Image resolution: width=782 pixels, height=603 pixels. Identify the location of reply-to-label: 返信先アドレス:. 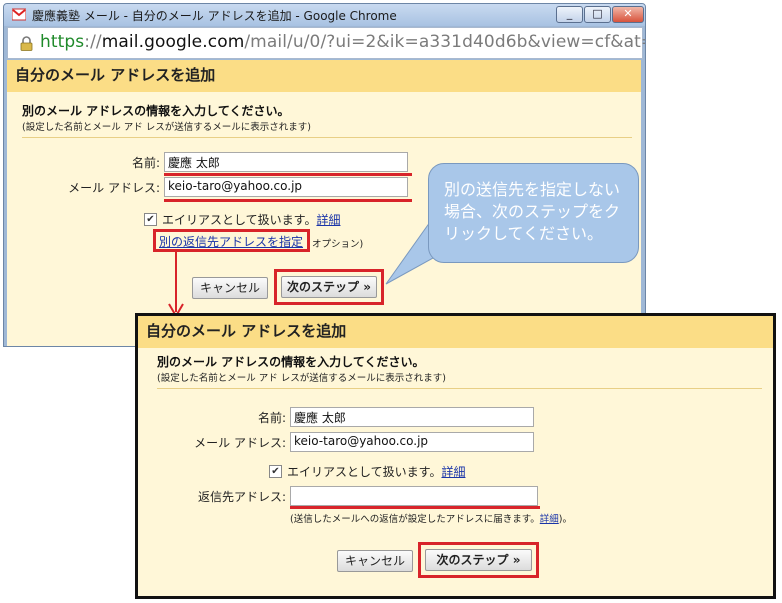
(241, 497).